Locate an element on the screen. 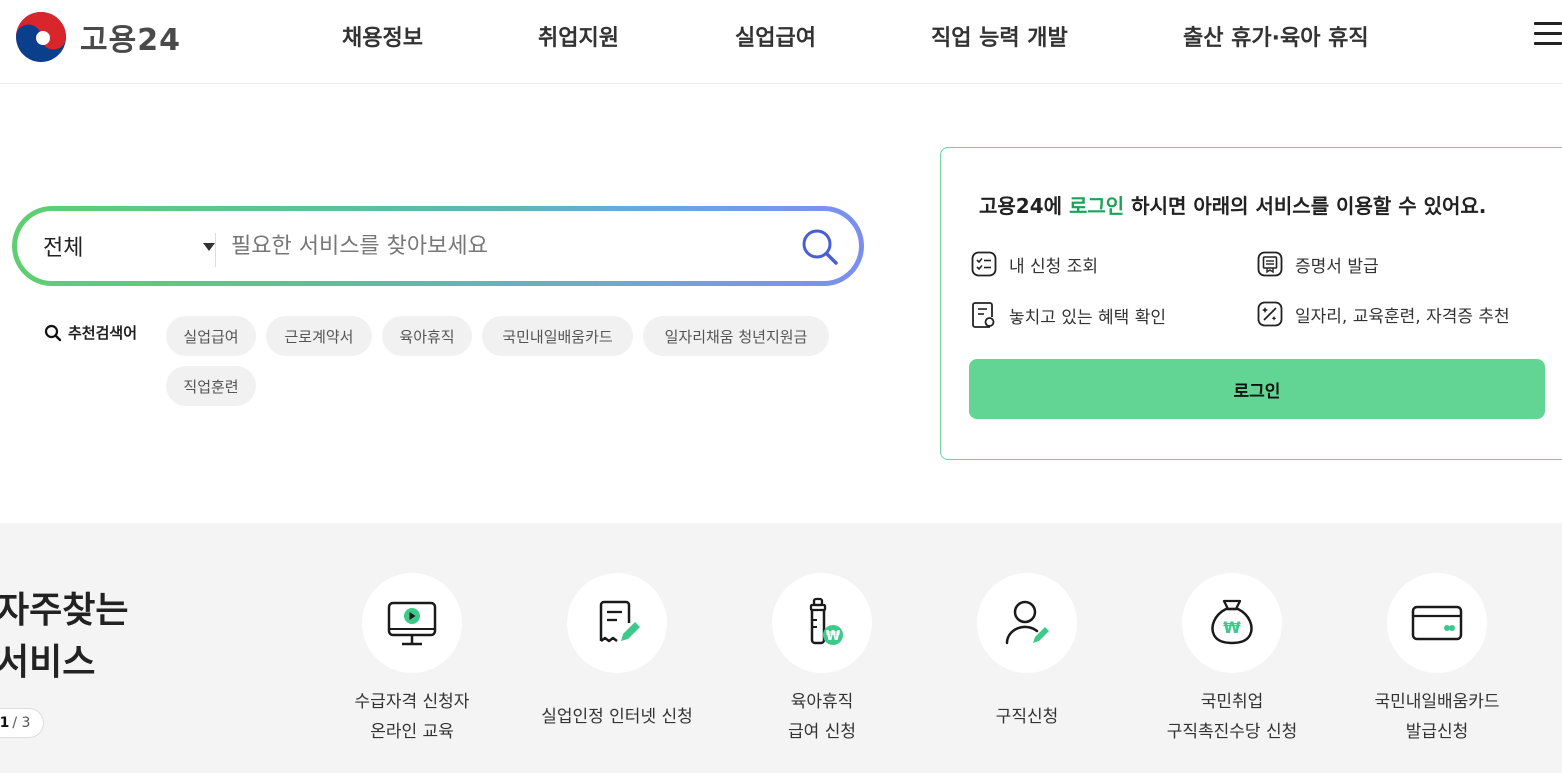 This screenshot has height=773, width=1562. page-total: / 3 is located at coordinates (21, 723).